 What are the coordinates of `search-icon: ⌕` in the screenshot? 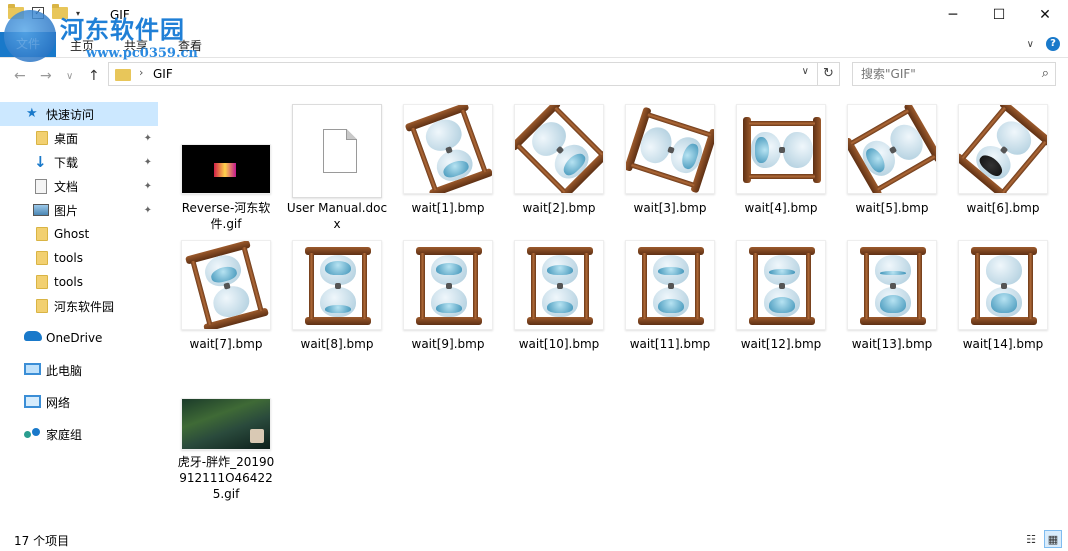 It's located at (1045, 73).